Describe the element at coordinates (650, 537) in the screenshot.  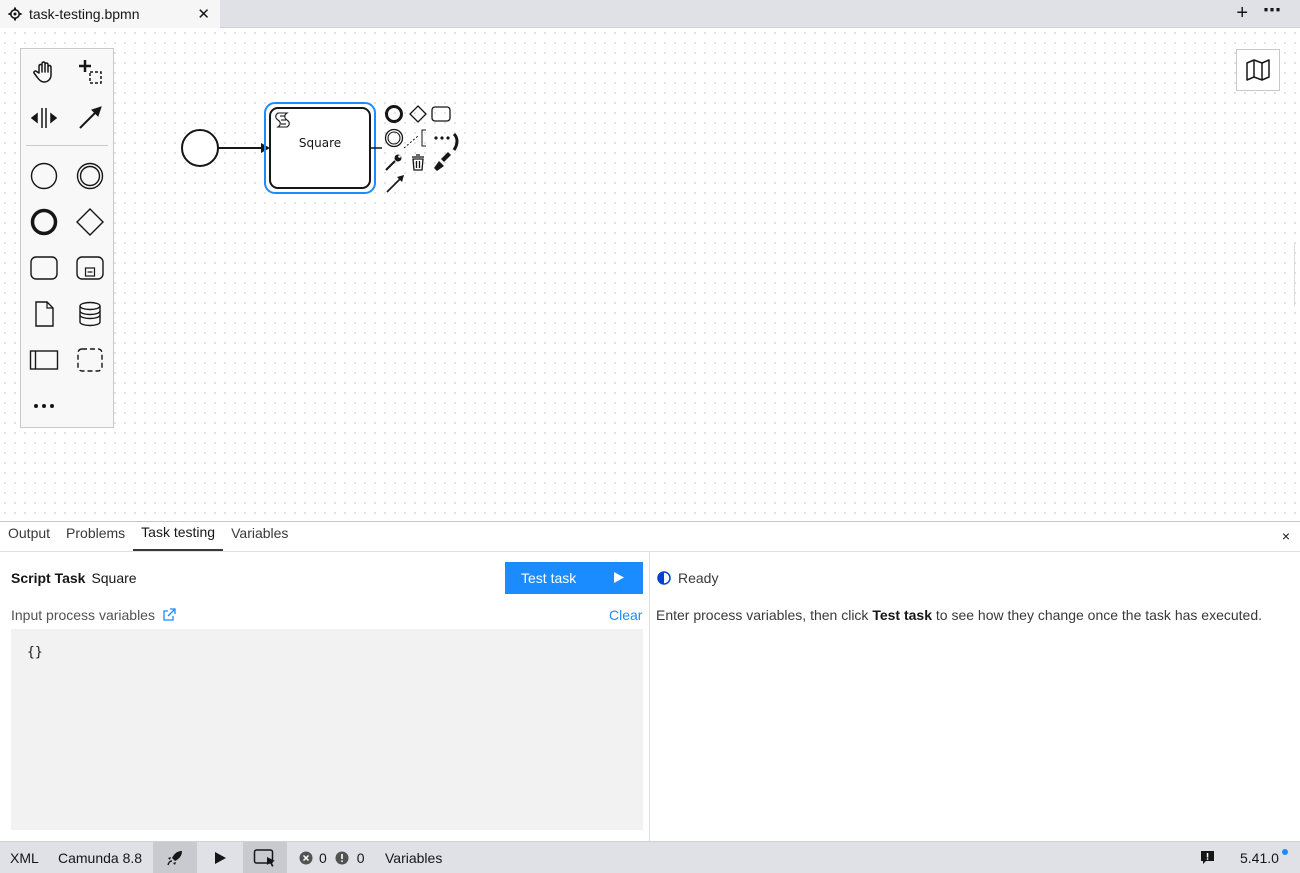
I see `panel-tabs: Output Problems Task testing Variables ×` at that location.